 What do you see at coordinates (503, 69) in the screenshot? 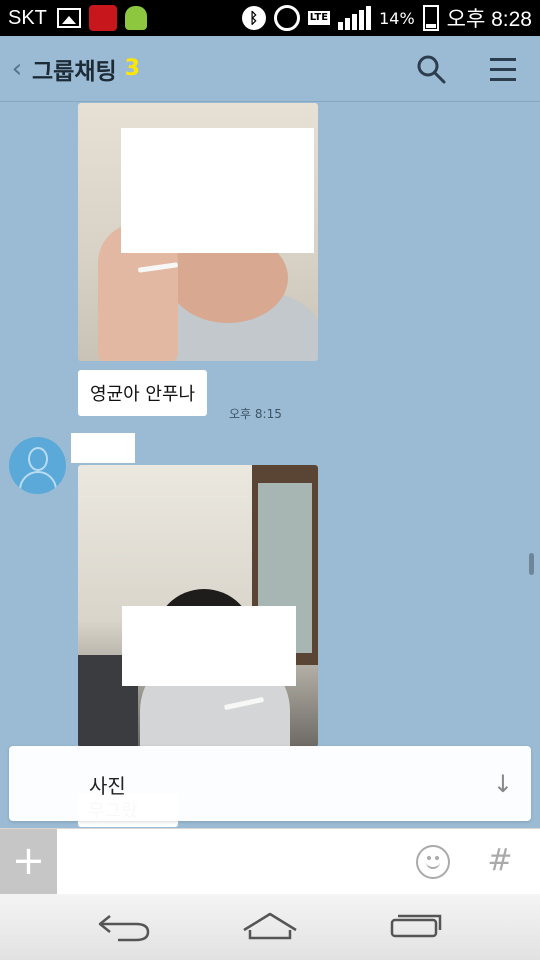
I see `hamburger-menu-icon` at bounding box center [503, 69].